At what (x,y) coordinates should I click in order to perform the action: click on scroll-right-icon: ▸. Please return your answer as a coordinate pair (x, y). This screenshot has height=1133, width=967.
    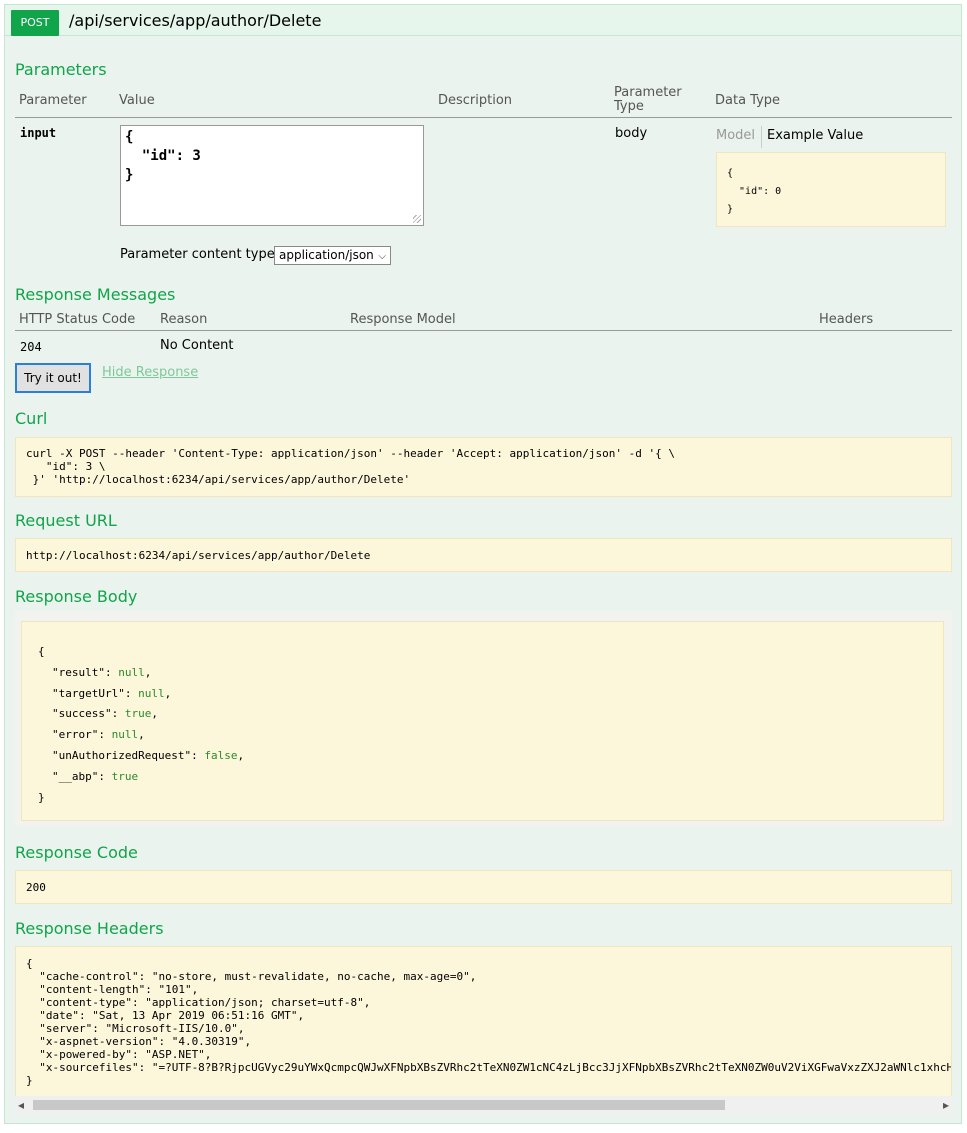
    Looking at the image, I should click on (946, 1105).